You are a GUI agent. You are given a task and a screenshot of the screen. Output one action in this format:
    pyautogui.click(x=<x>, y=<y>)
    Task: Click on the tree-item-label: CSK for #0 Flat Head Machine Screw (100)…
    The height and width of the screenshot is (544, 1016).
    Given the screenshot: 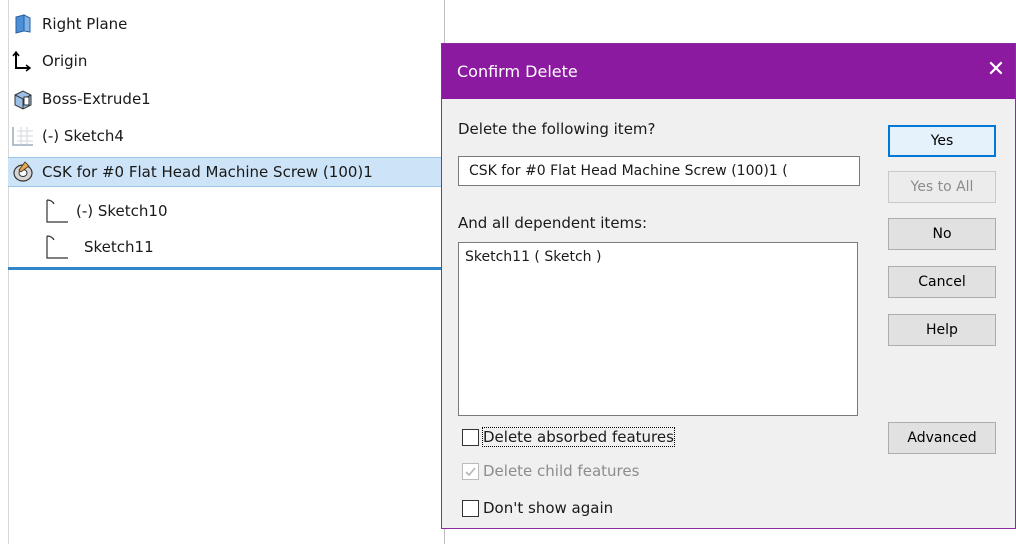 What is the action you would take?
    pyautogui.click(x=207, y=172)
    